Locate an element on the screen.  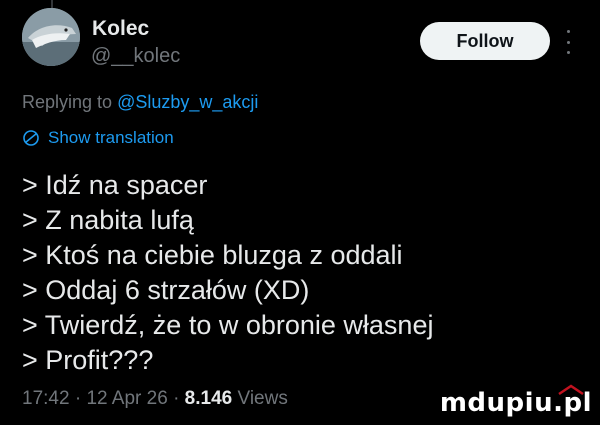
views-label: Views is located at coordinates (262, 398).